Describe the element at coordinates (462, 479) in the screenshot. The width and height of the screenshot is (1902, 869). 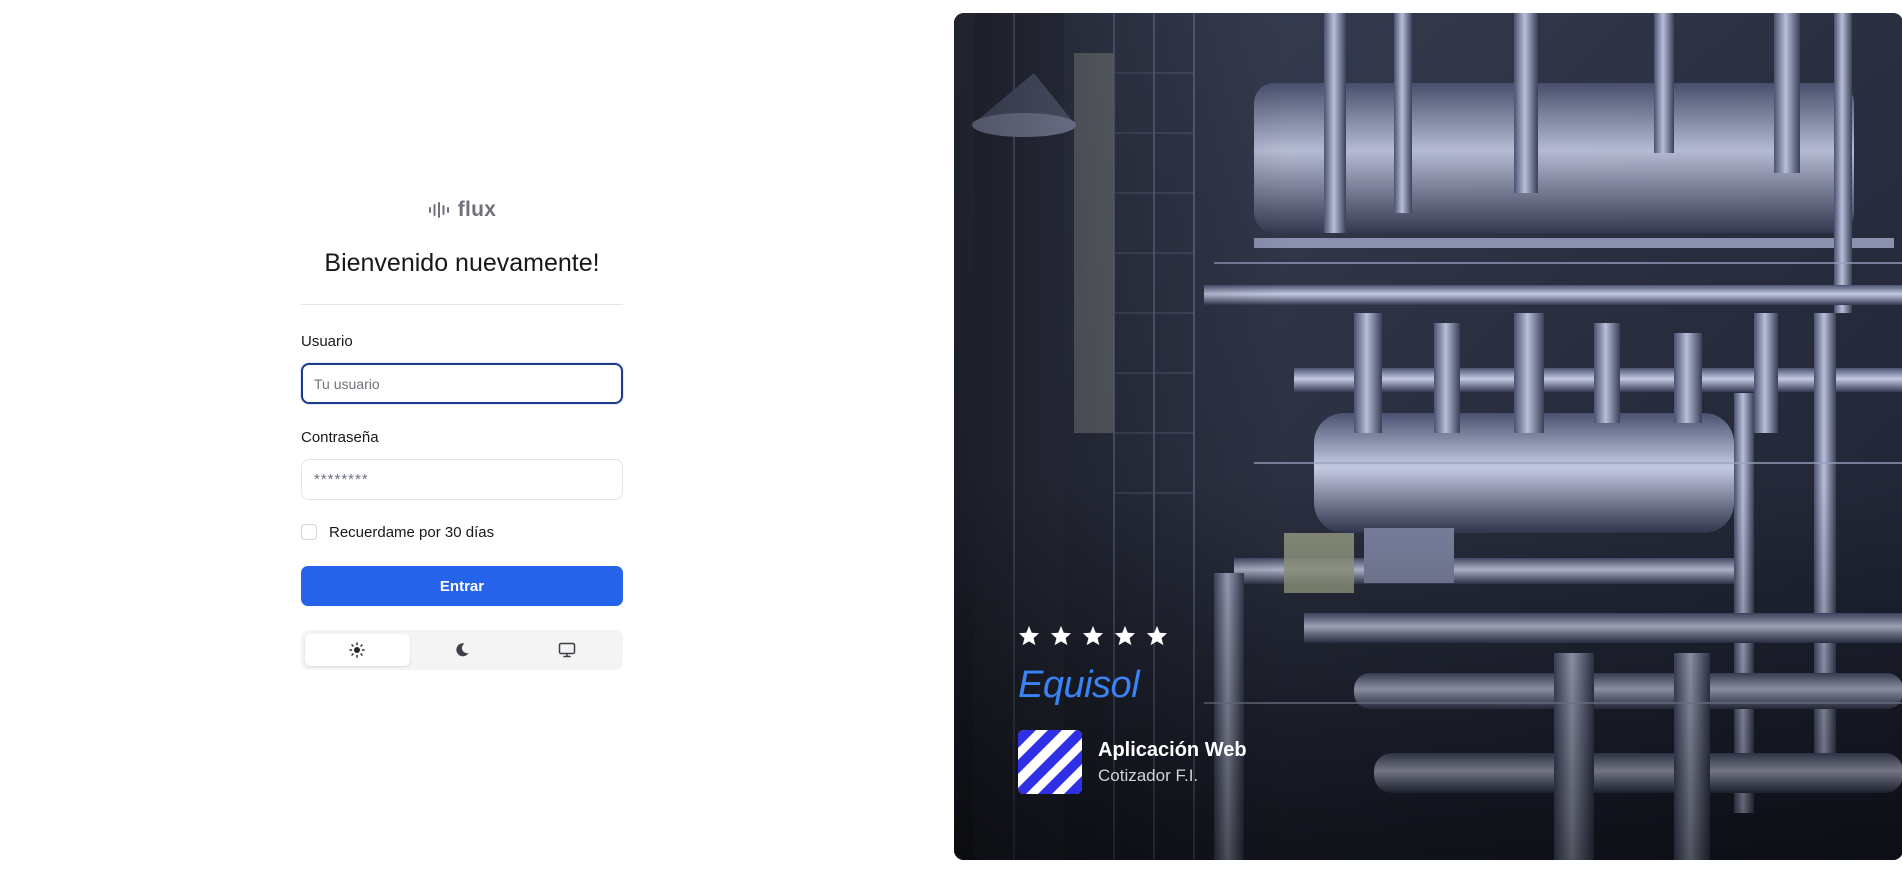
I see `password-input: ********` at that location.